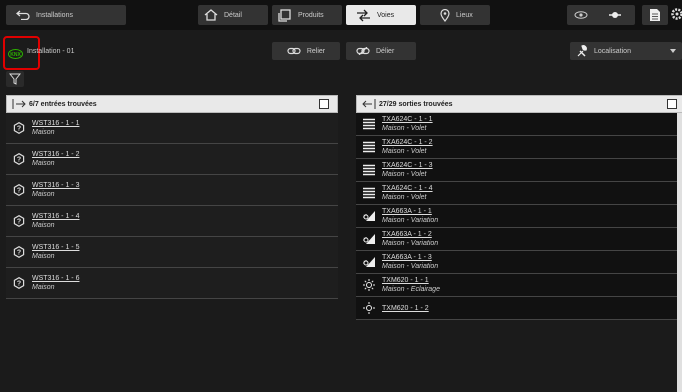 This screenshot has height=392, width=682. I want to click on light-icon, so click(369, 308).